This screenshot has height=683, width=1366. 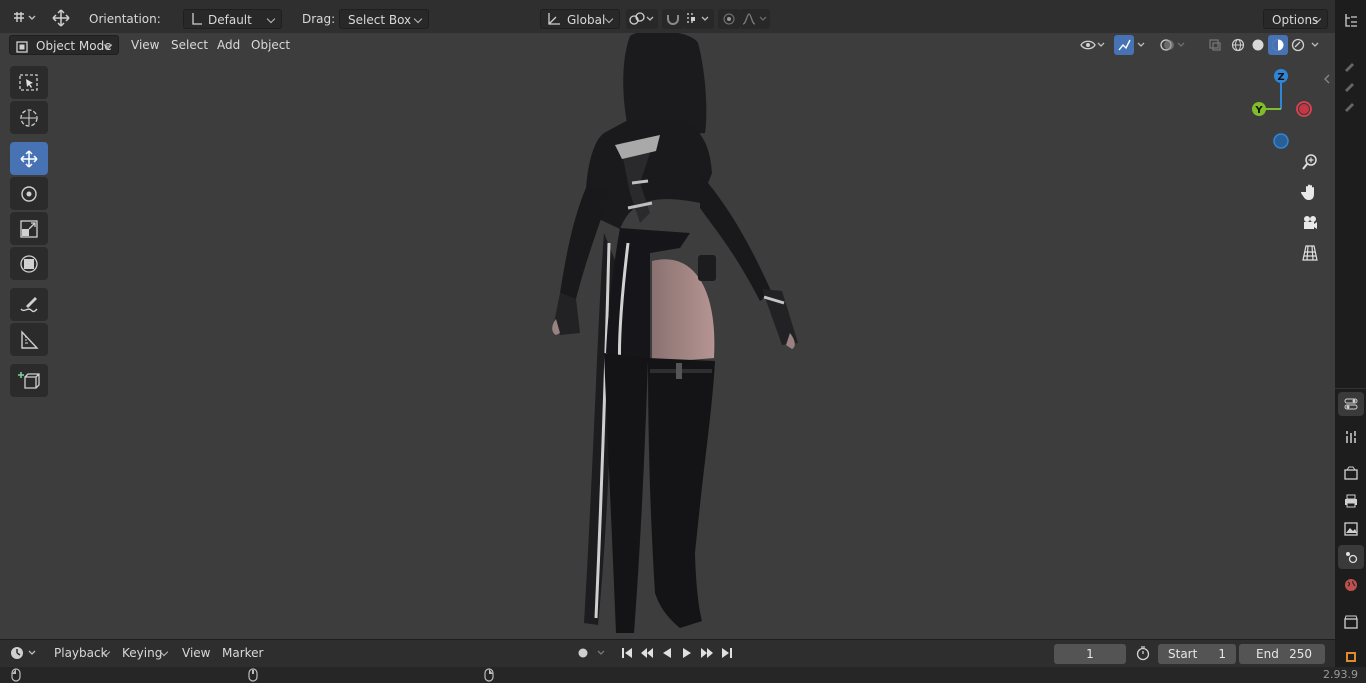 What do you see at coordinates (1173, 45) in the screenshot?
I see `overlays-dropdown` at bounding box center [1173, 45].